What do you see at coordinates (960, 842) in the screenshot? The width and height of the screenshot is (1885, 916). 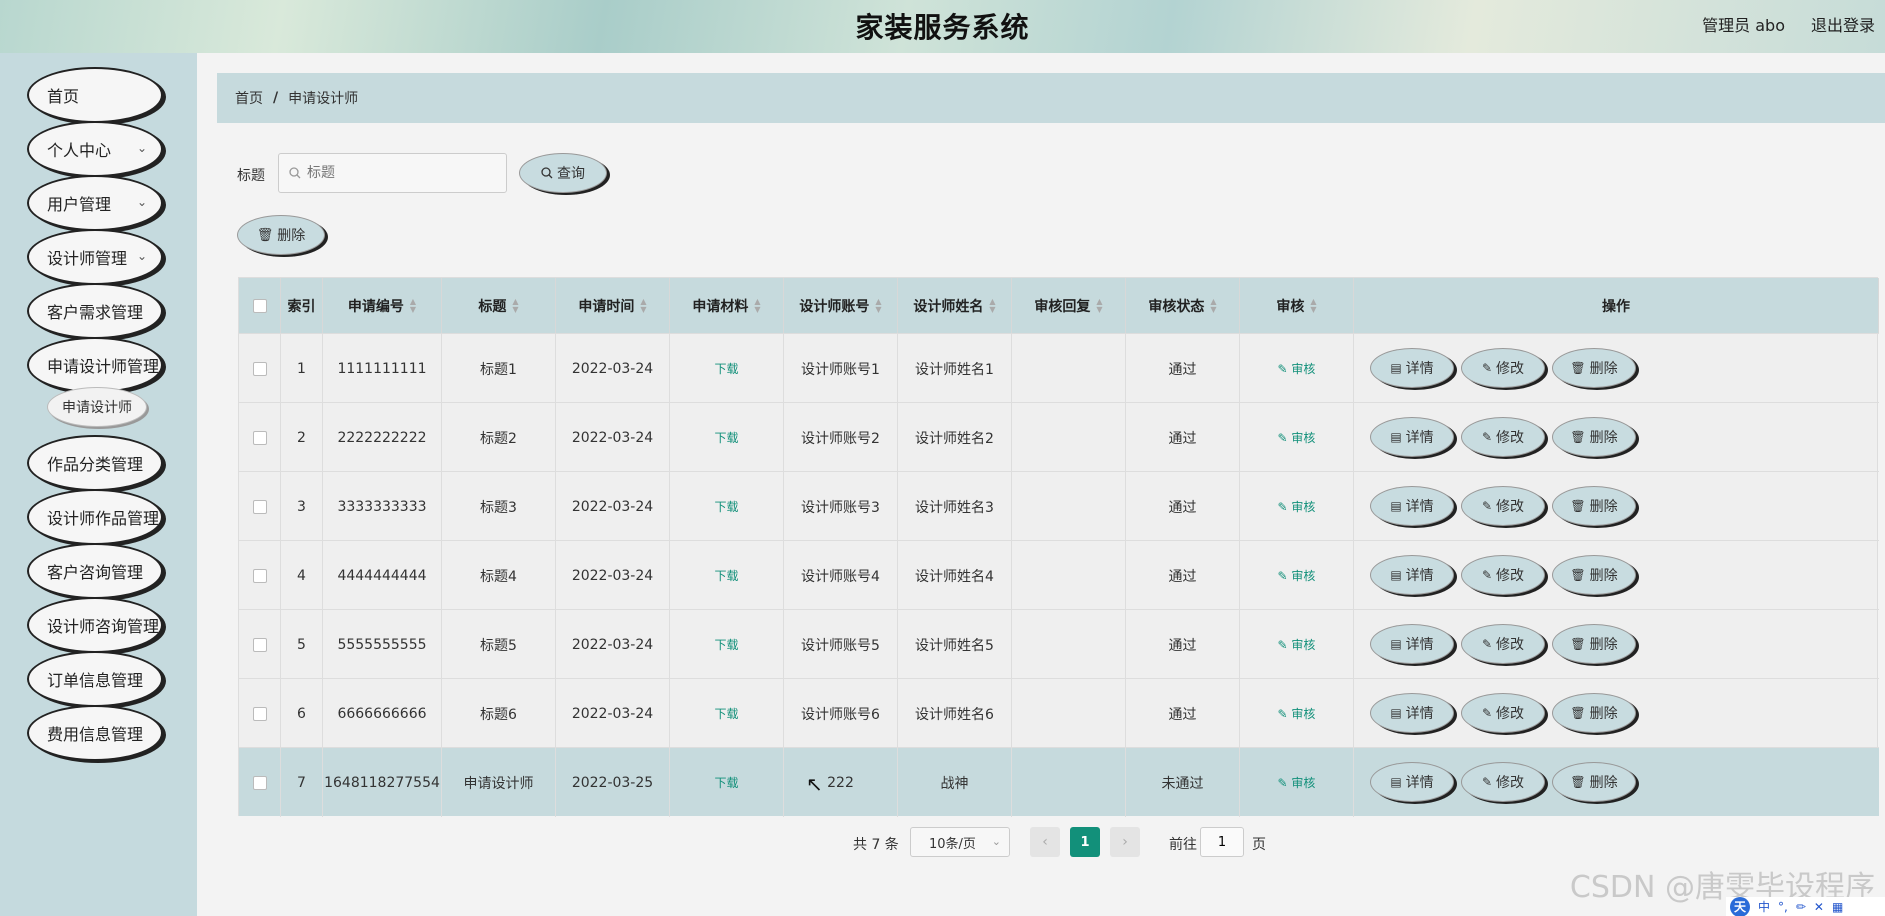 I see `page-size-select: 10条/页 ⌄` at bounding box center [960, 842].